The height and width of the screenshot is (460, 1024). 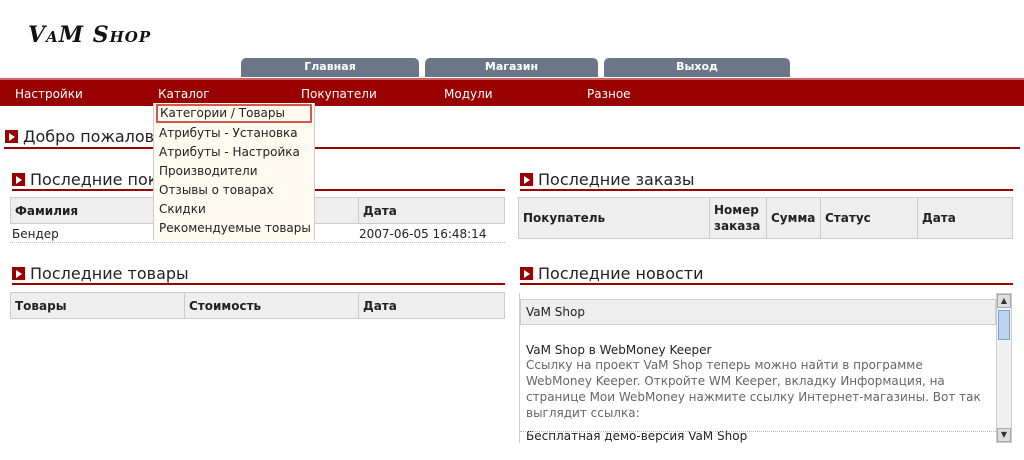 I want to click on tab-logout: Выход, so click(x=697, y=67).